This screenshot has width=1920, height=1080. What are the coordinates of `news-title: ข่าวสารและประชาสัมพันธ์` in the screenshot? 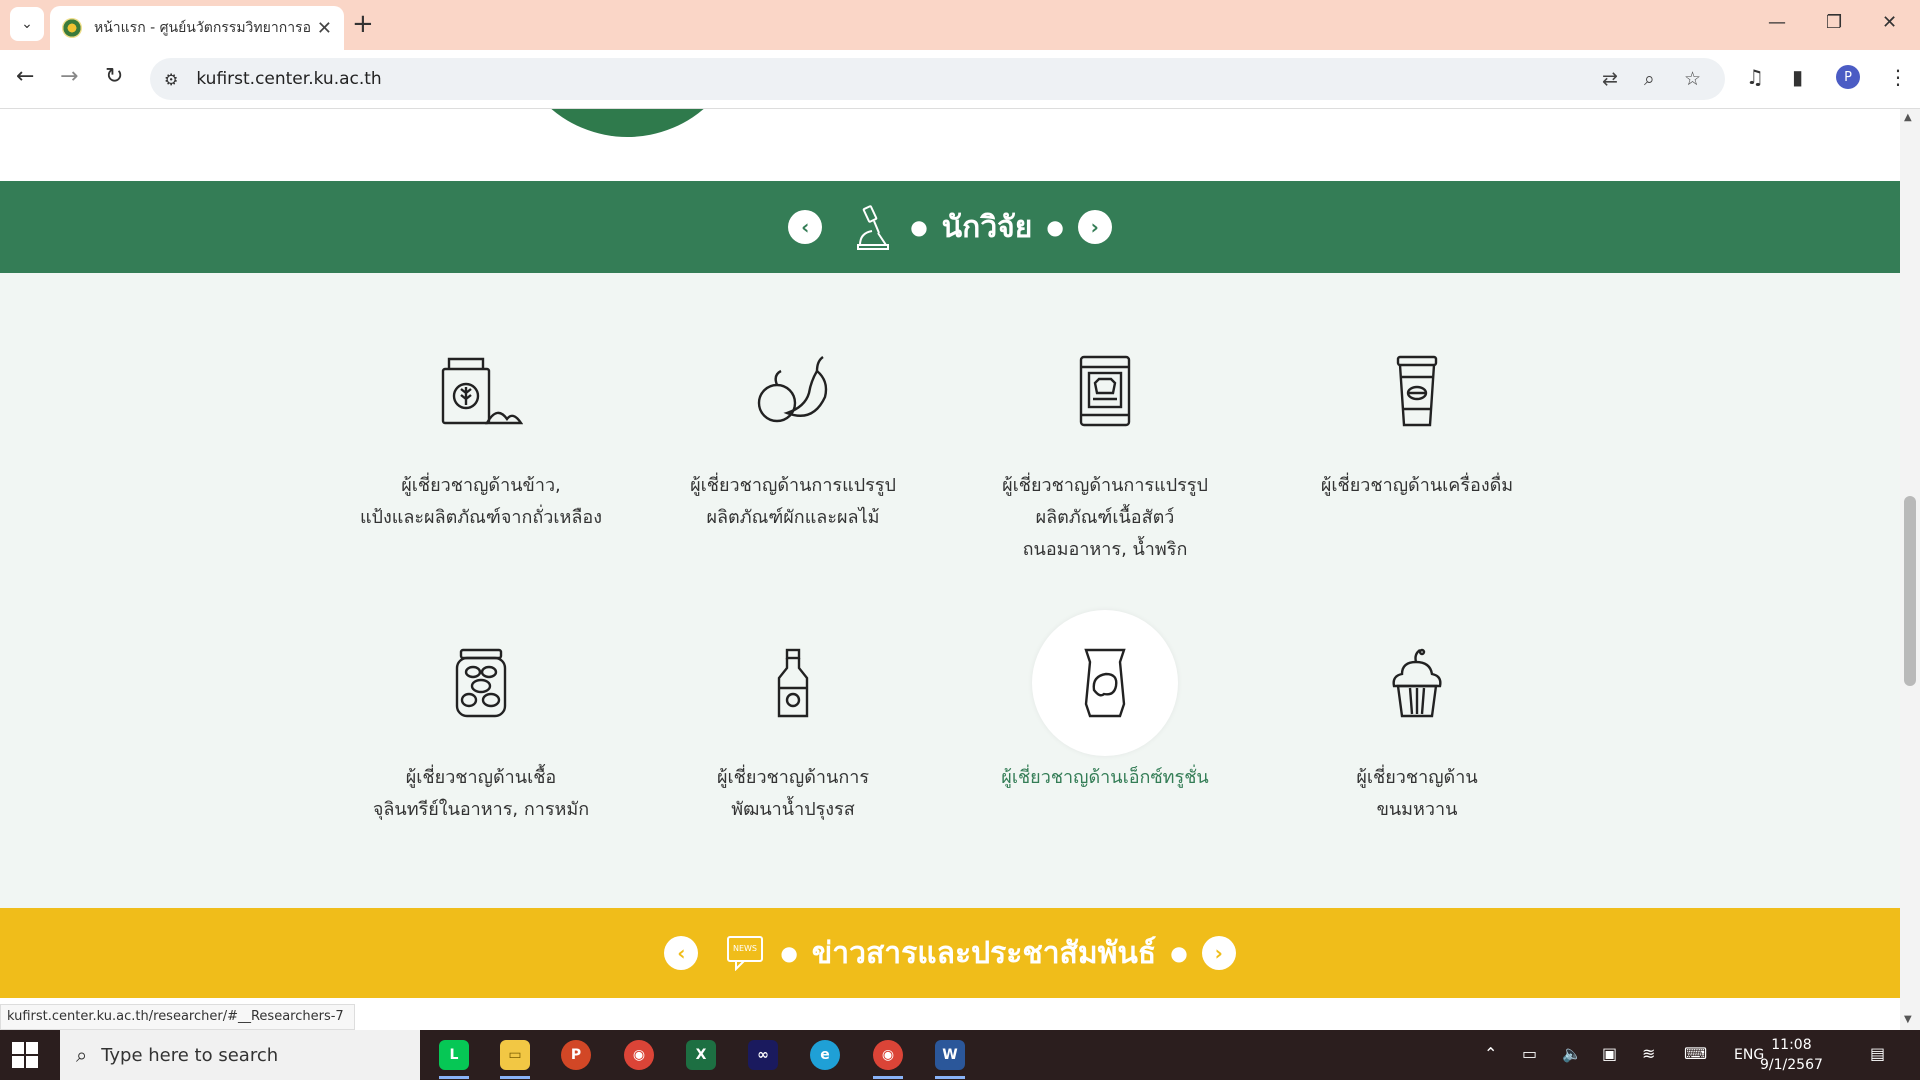 It's located at (984, 953).